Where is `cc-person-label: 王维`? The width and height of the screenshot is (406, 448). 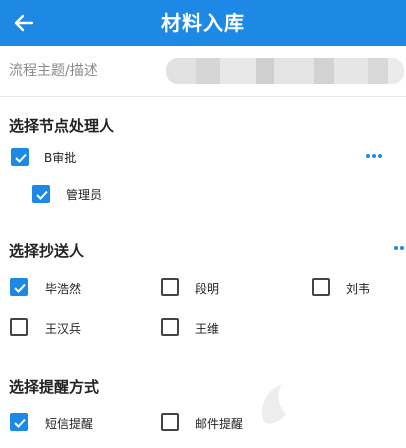
cc-person-label: 王维 is located at coordinates (207, 329).